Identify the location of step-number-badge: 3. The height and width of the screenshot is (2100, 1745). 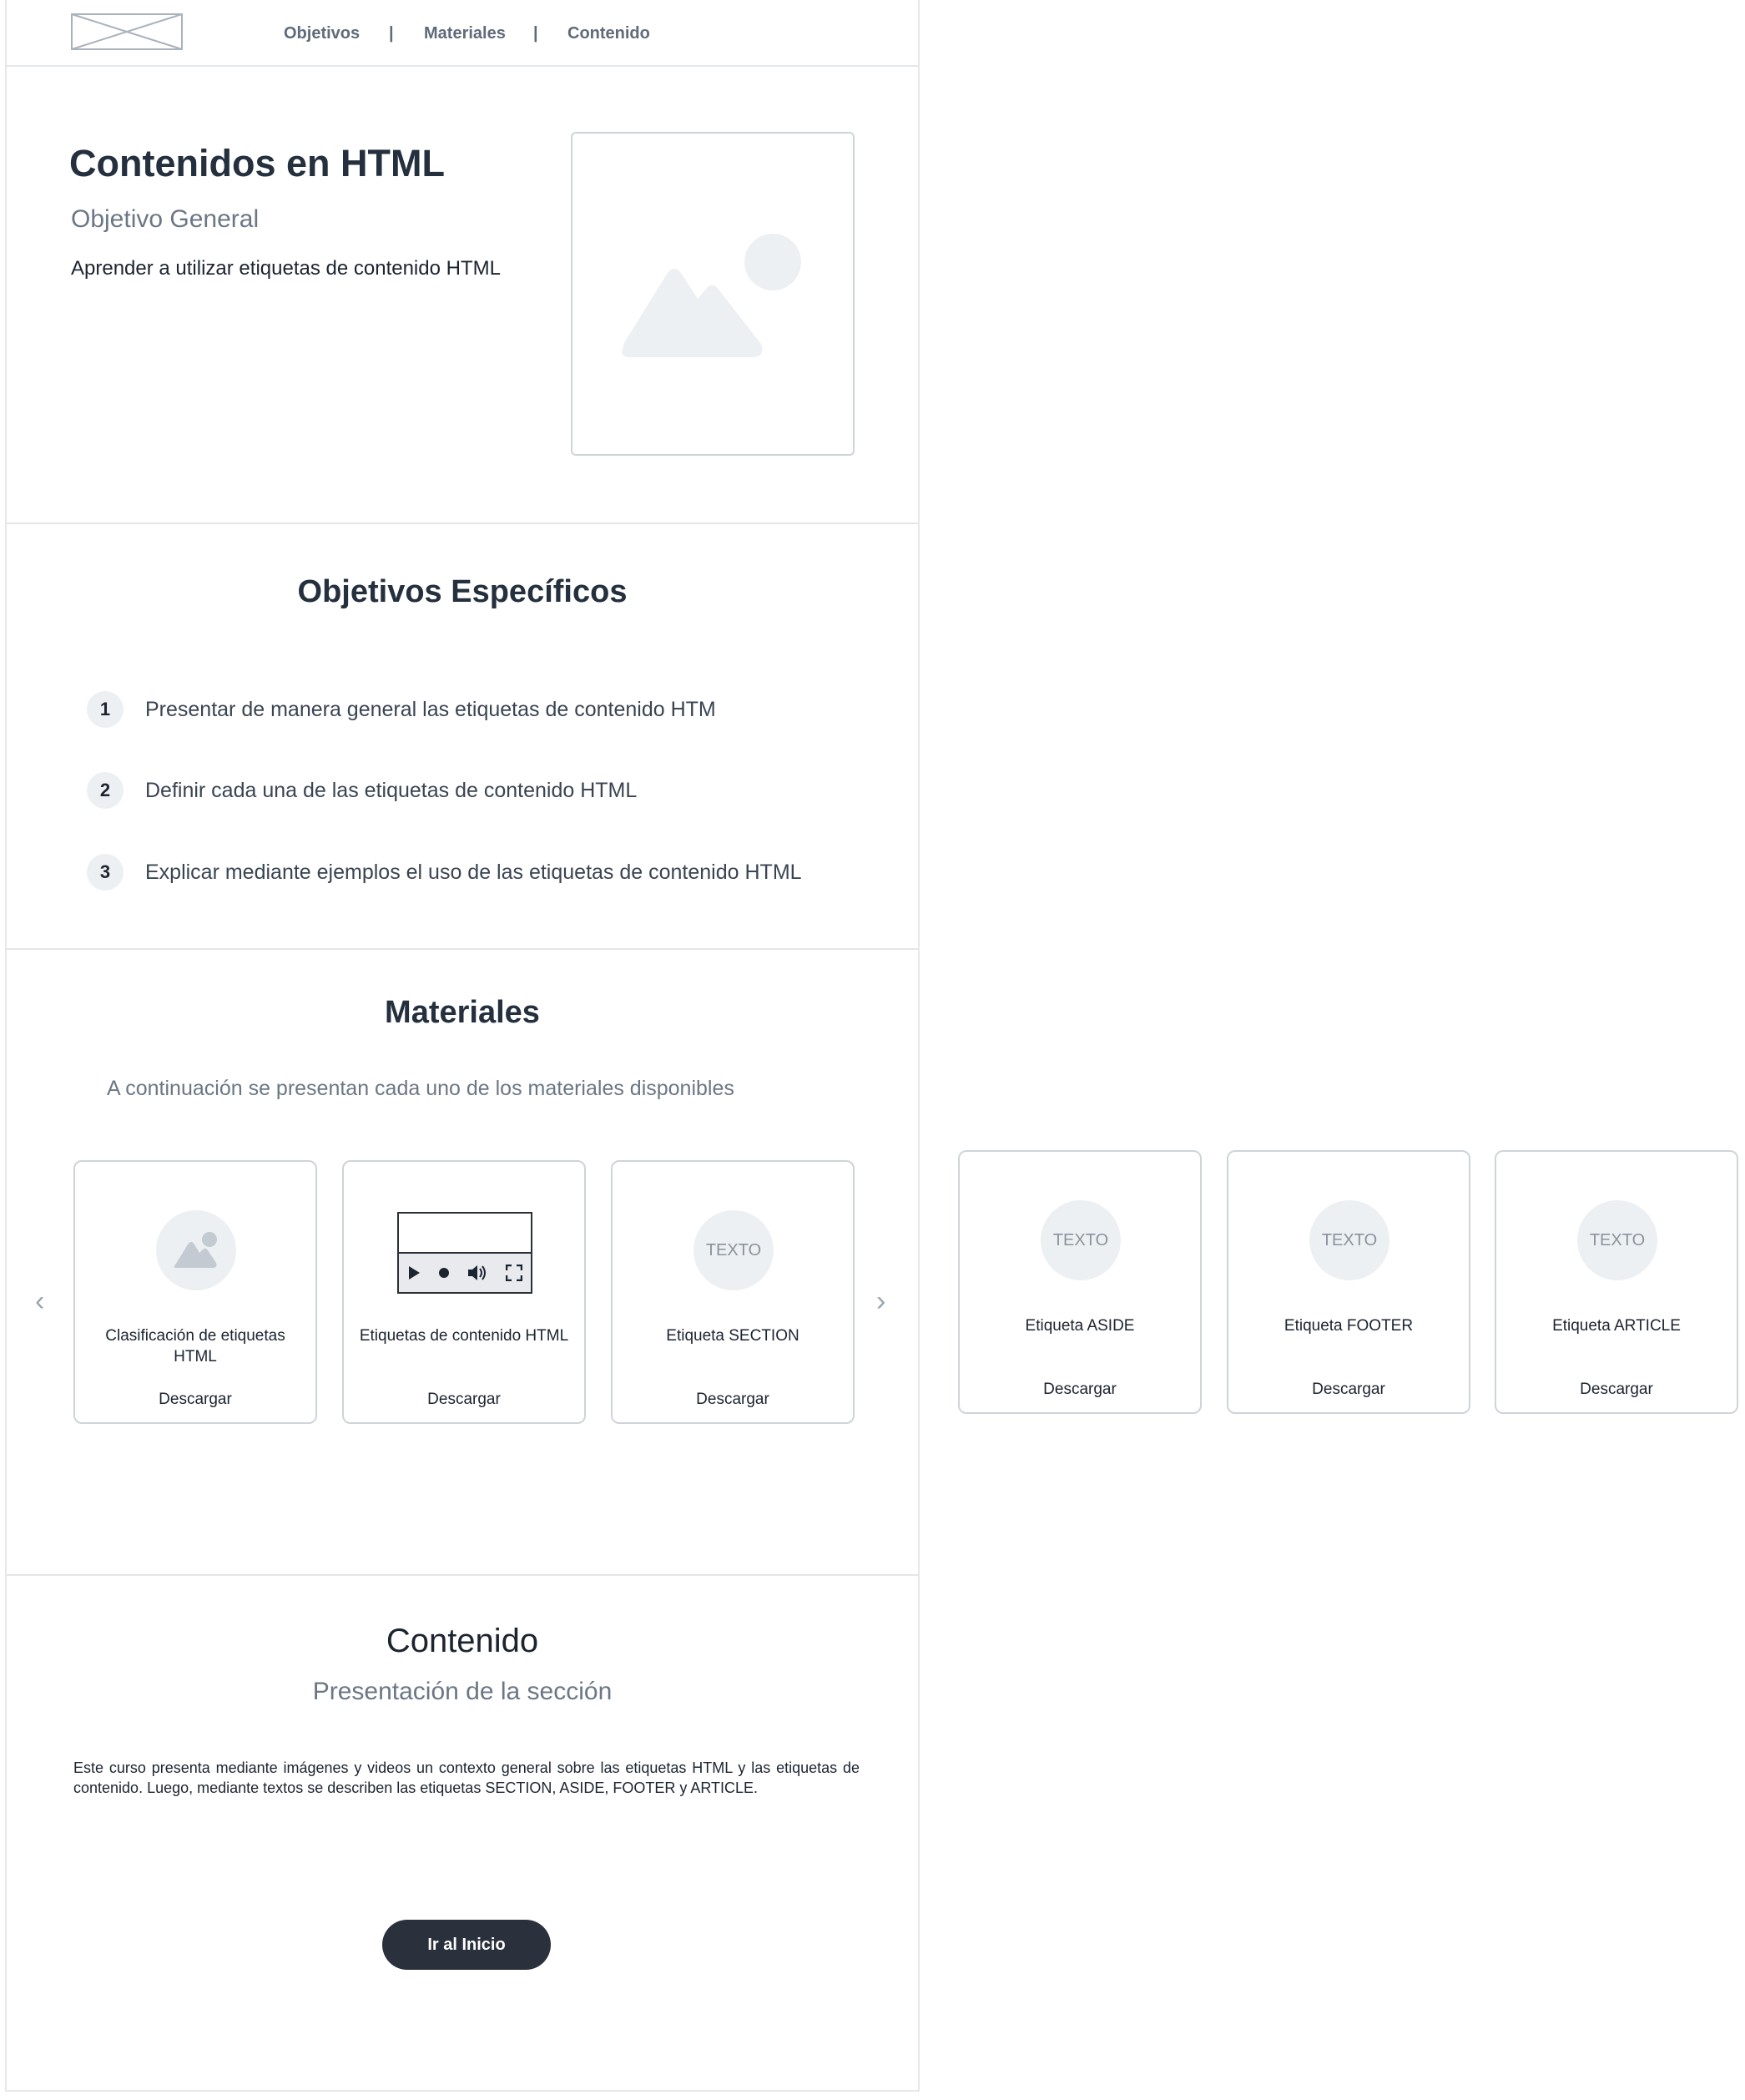
(105, 872).